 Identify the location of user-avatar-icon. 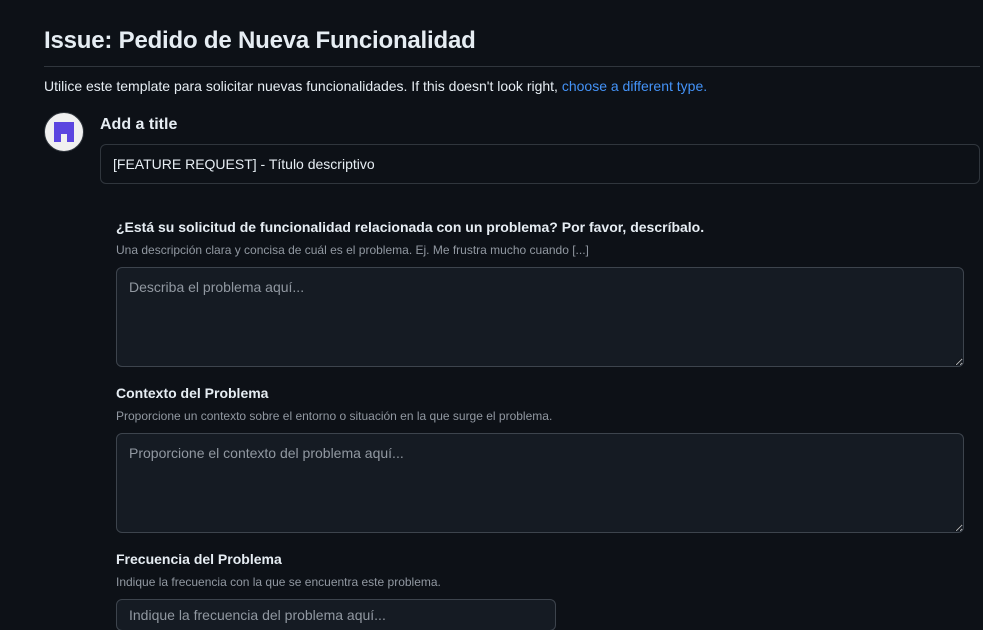
(64, 132).